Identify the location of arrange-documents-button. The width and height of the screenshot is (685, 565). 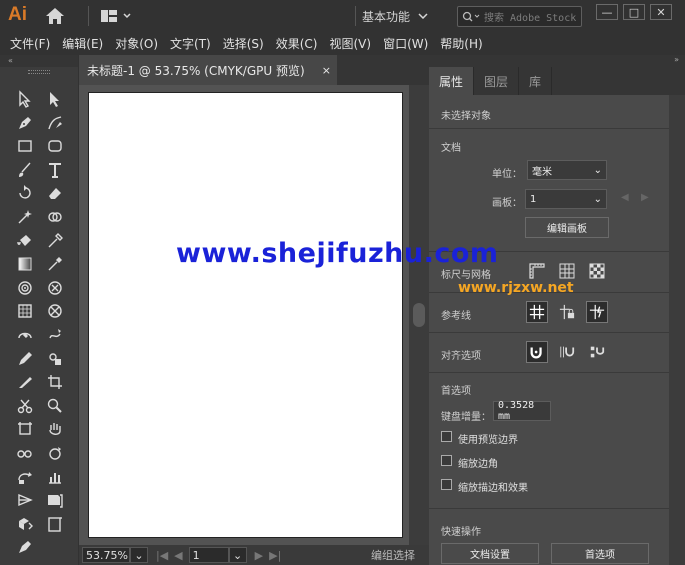
(117, 16).